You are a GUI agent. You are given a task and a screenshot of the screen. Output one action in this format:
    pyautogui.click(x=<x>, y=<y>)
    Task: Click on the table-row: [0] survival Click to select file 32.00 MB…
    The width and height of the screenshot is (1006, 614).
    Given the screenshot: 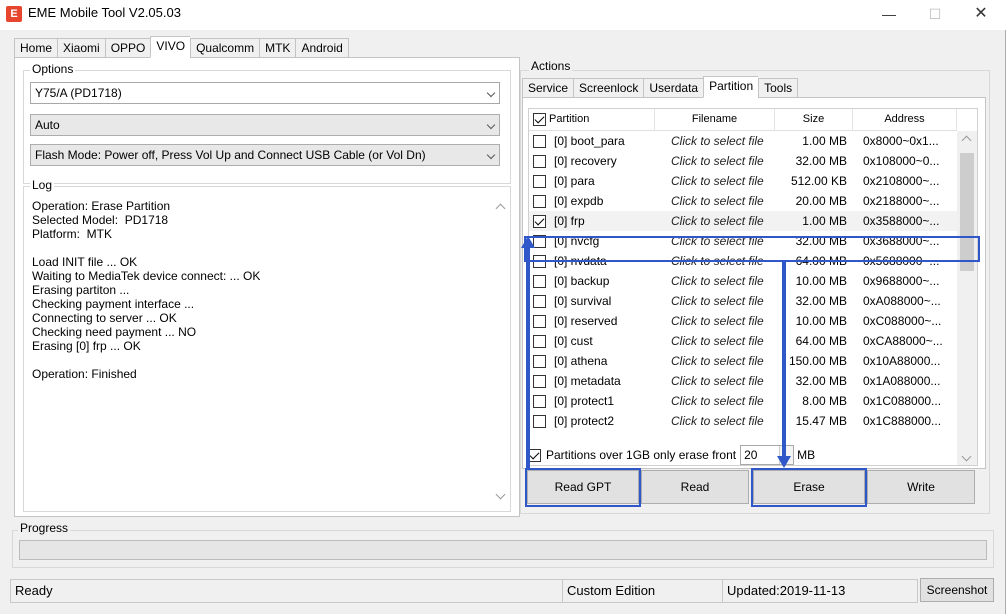 What is the action you would take?
    pyautogui.click(x=743, y=301)
    